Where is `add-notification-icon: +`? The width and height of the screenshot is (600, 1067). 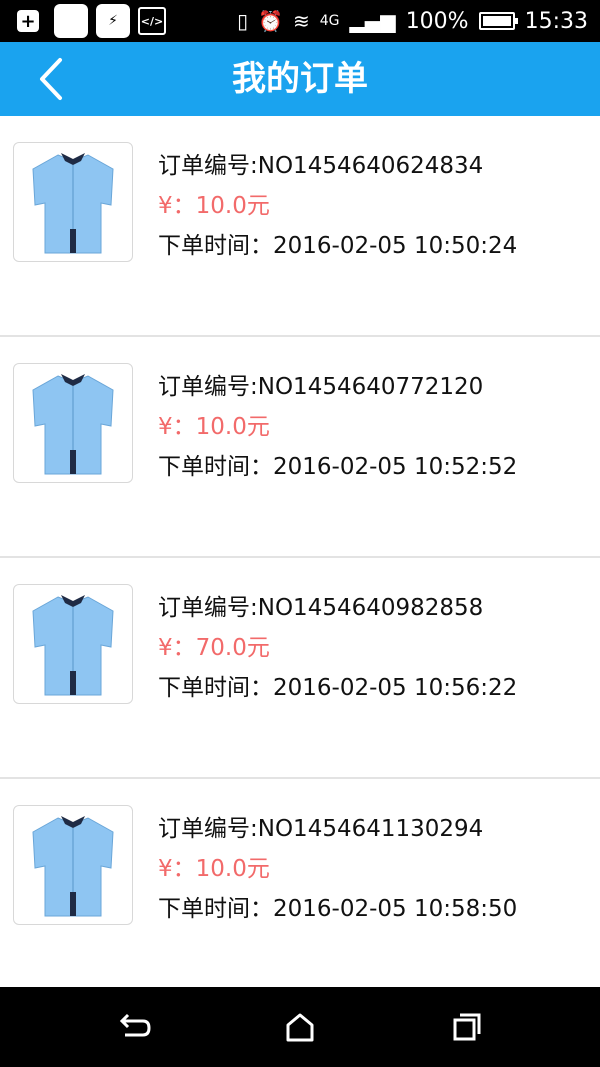
add-notification-icon: + is located at coordinates (28, 21).